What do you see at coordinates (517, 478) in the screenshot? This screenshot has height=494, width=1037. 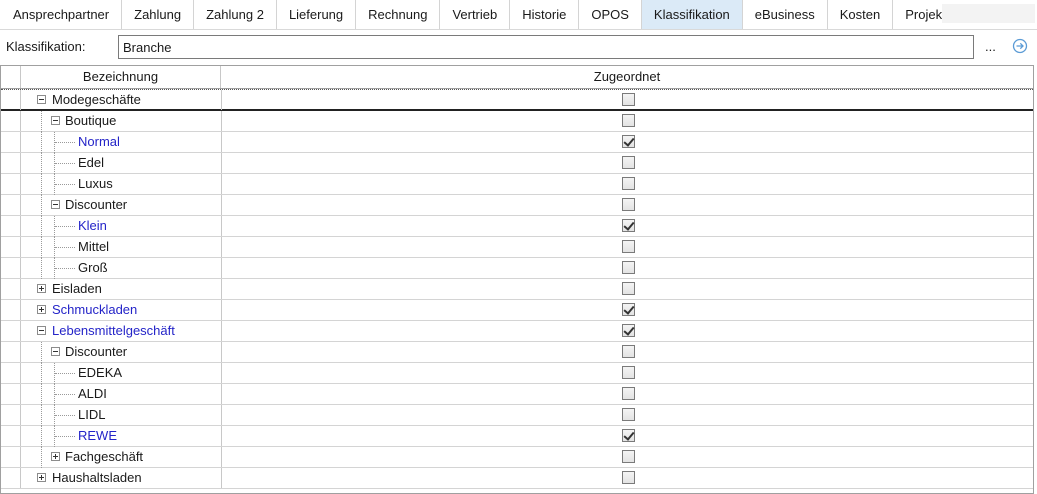 I see `tree-row: Haushaltsladen` at bounding box center [517, 478].